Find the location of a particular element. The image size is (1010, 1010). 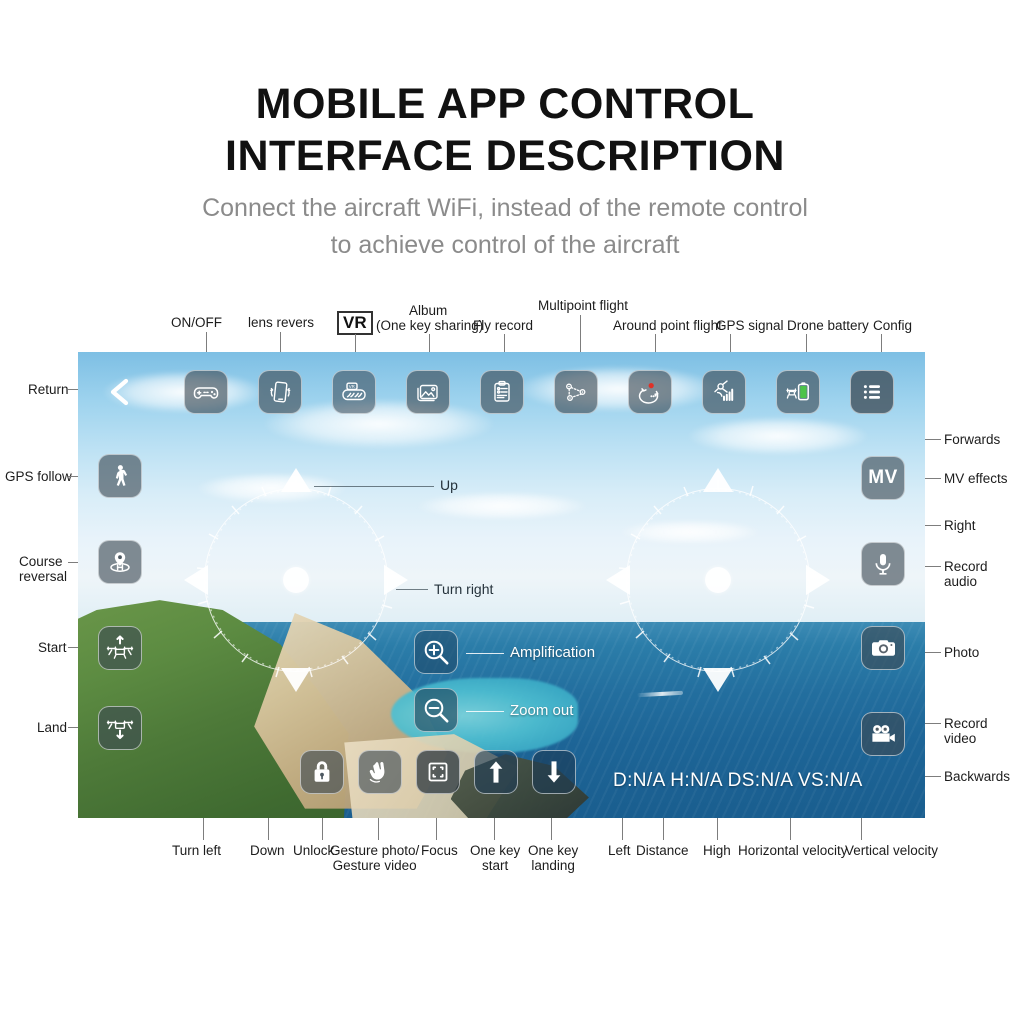

left-joystick is located at coordinates (296, 580).